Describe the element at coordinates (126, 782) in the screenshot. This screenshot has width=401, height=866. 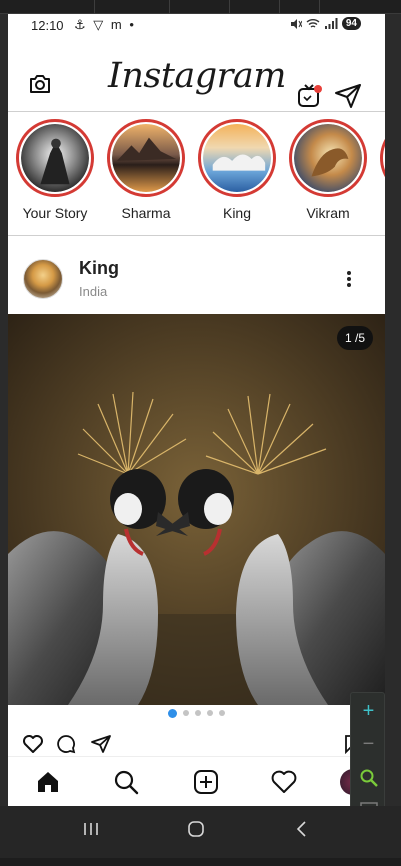
I see `search-icon` at that location.